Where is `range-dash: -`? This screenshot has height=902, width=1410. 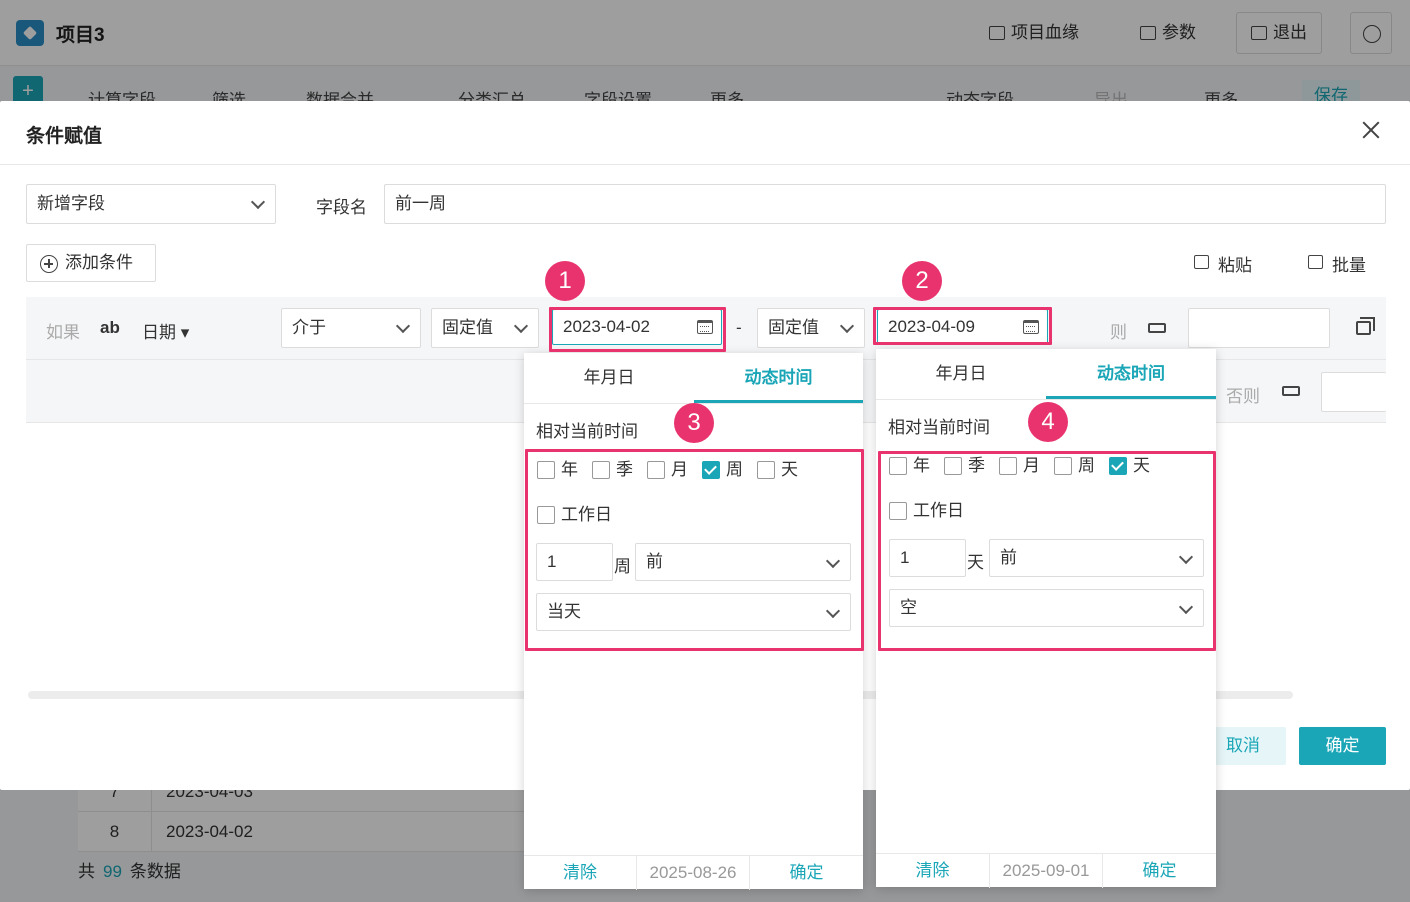
range-dash: - is located at coordinates (739, 327).